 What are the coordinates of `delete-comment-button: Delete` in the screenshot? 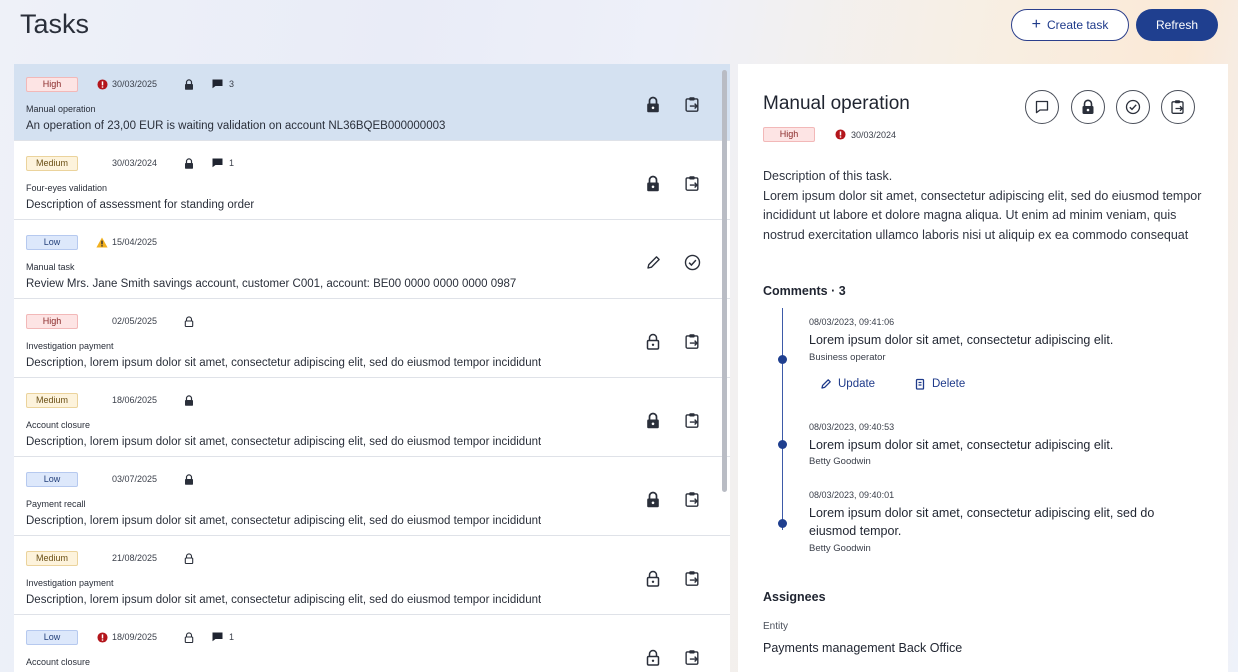 It's located at (939, 384).